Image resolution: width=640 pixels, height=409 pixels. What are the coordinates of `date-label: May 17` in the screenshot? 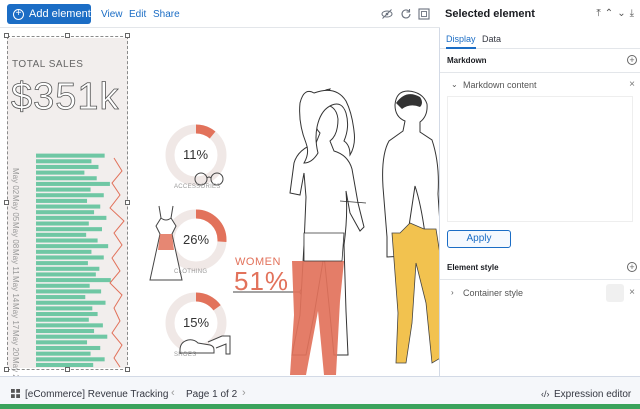 It's located at (15, 316).